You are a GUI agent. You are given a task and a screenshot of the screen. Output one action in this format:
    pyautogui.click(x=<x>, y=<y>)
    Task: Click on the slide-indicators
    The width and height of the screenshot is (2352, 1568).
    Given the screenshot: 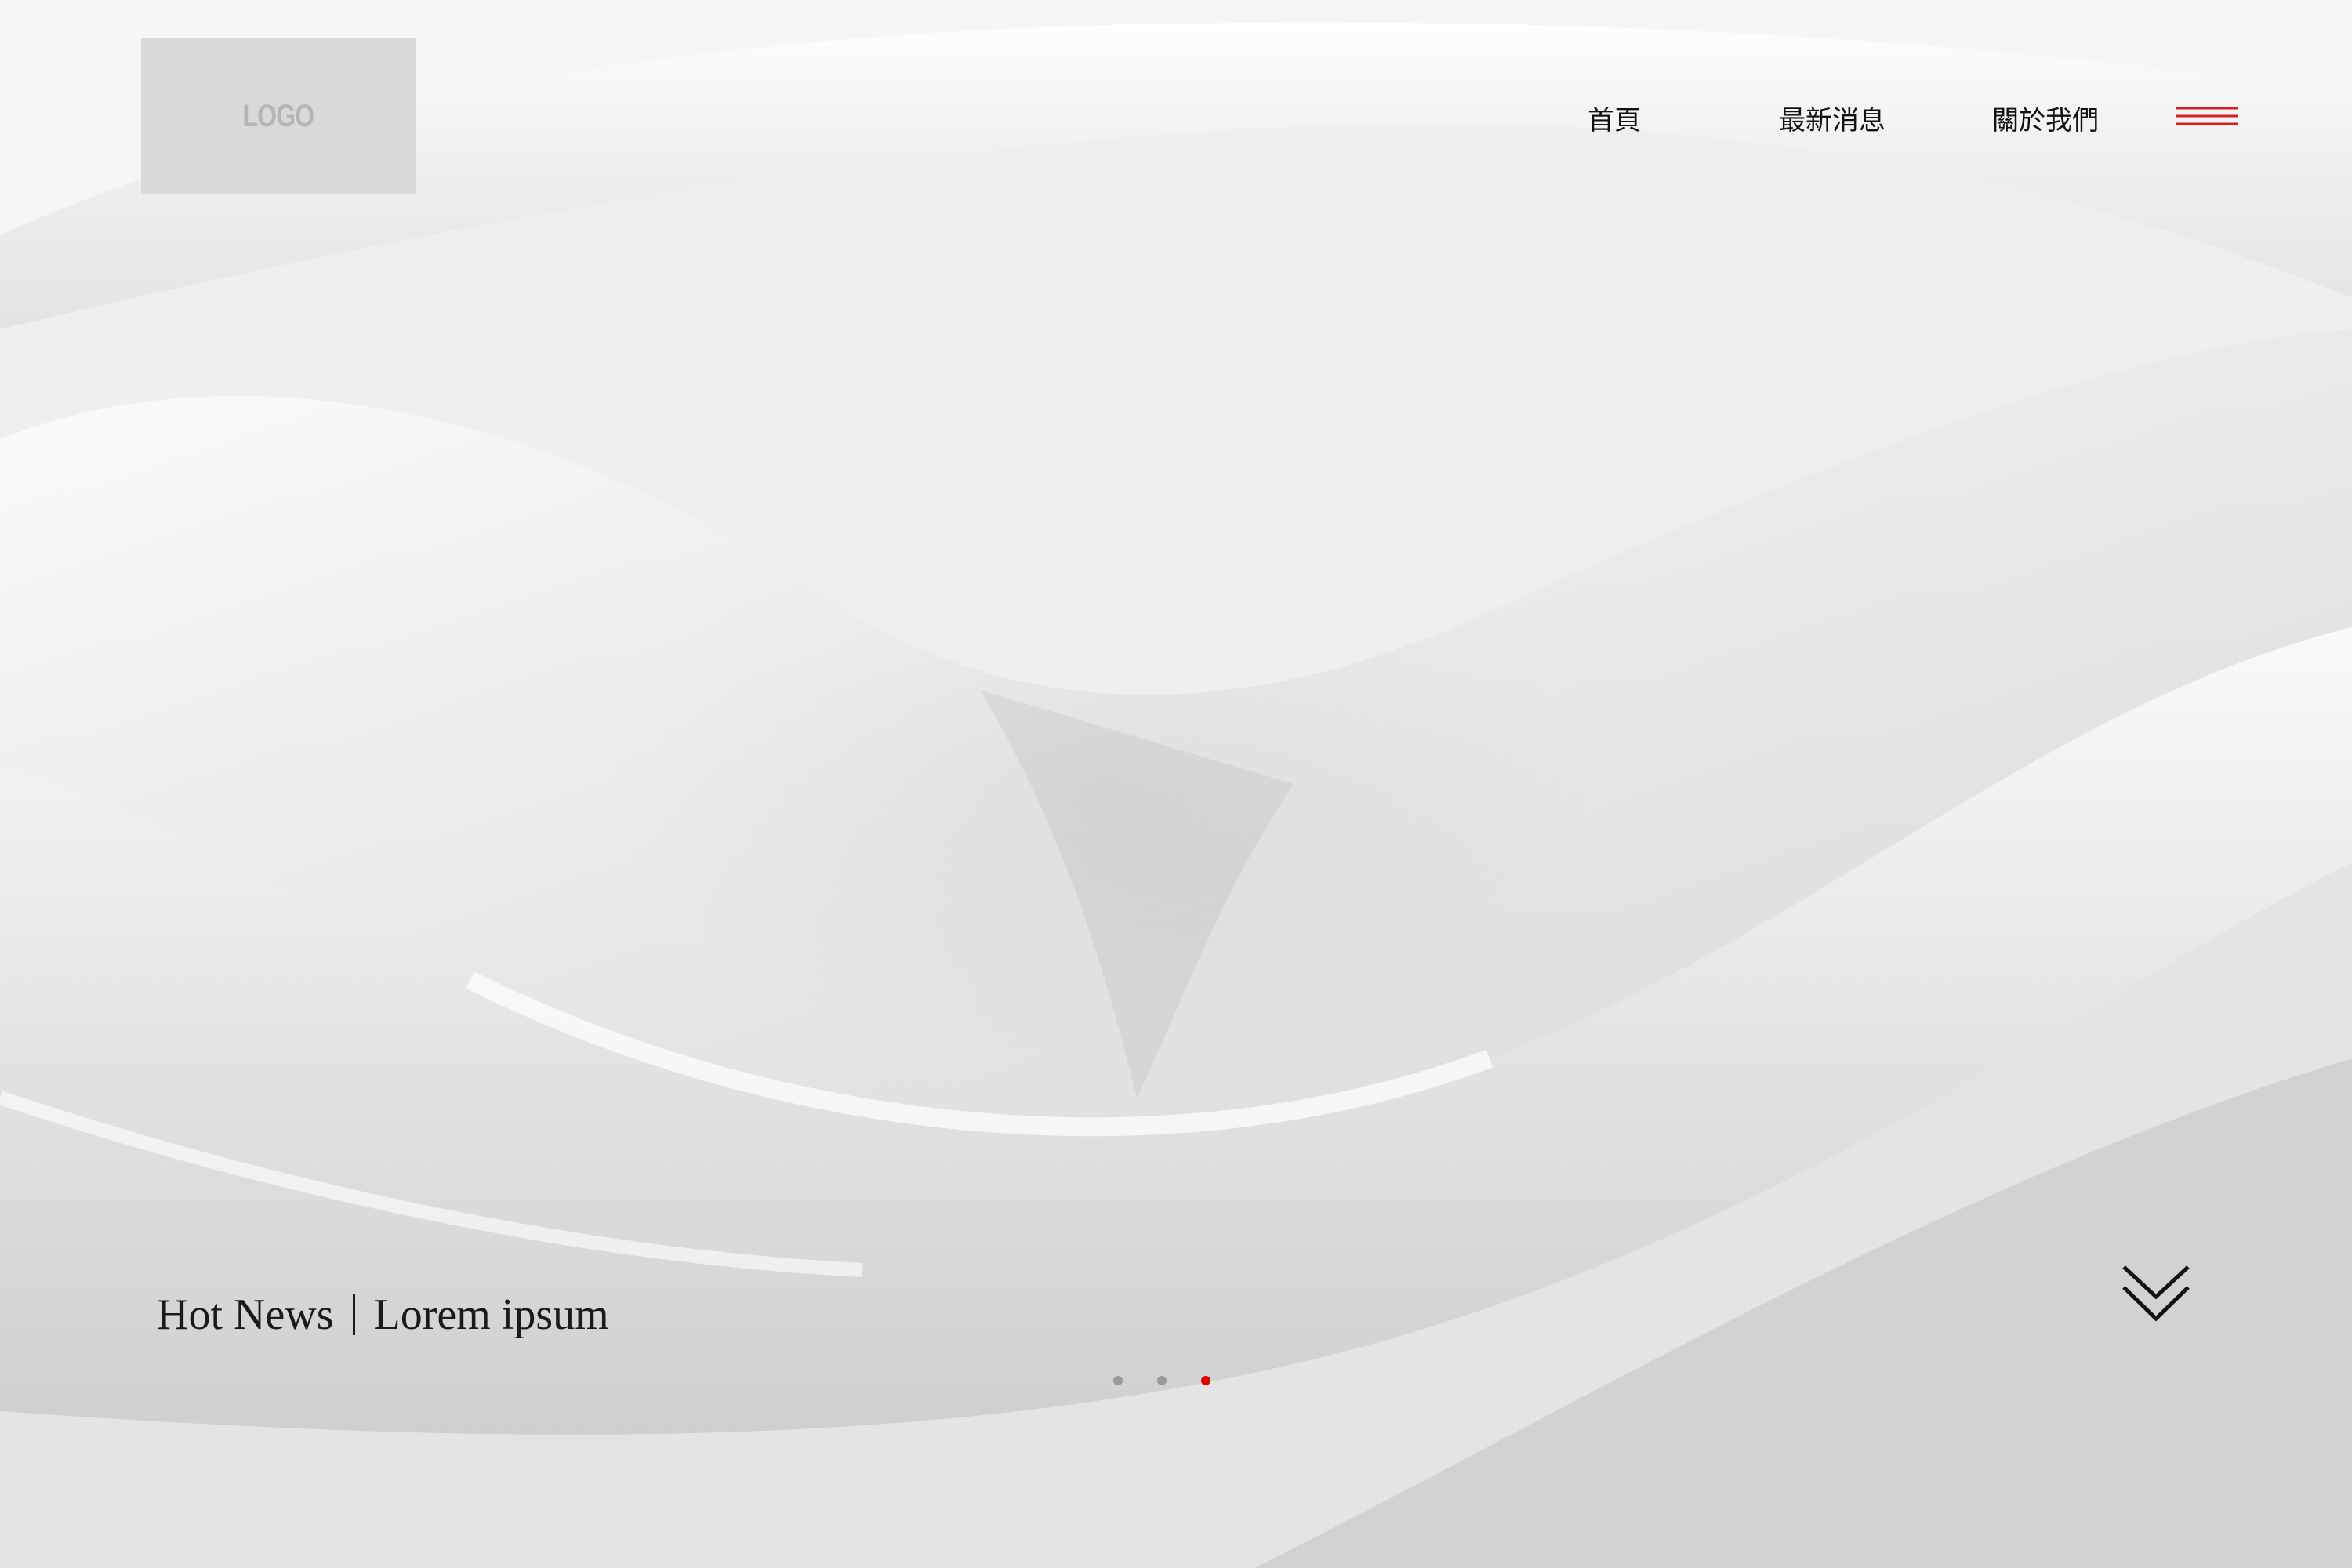 What is the action you would take?
    pyautogui.click(x=1161, y=1380)
    